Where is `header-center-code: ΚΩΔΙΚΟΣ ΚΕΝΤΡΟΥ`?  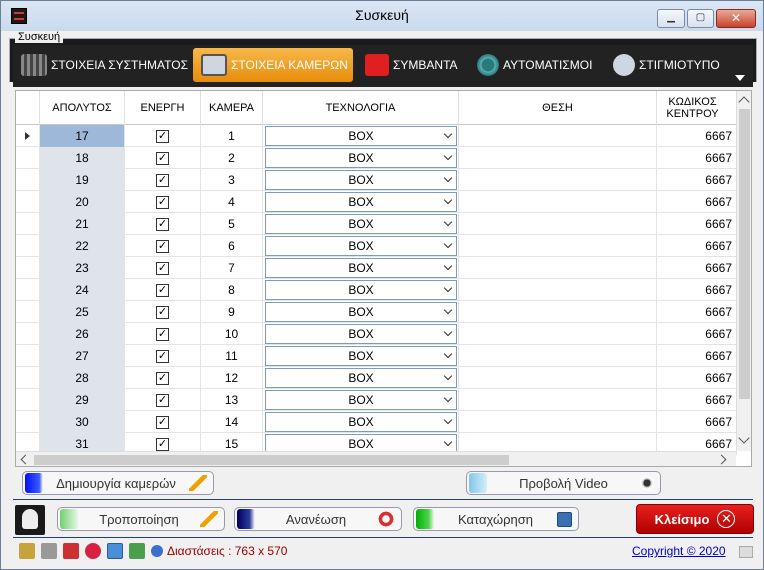
header-center-code: ΚΩΔΙΚΟΣ ΚΕΝΤΡΟΥ is located at coordinates (697, 108).